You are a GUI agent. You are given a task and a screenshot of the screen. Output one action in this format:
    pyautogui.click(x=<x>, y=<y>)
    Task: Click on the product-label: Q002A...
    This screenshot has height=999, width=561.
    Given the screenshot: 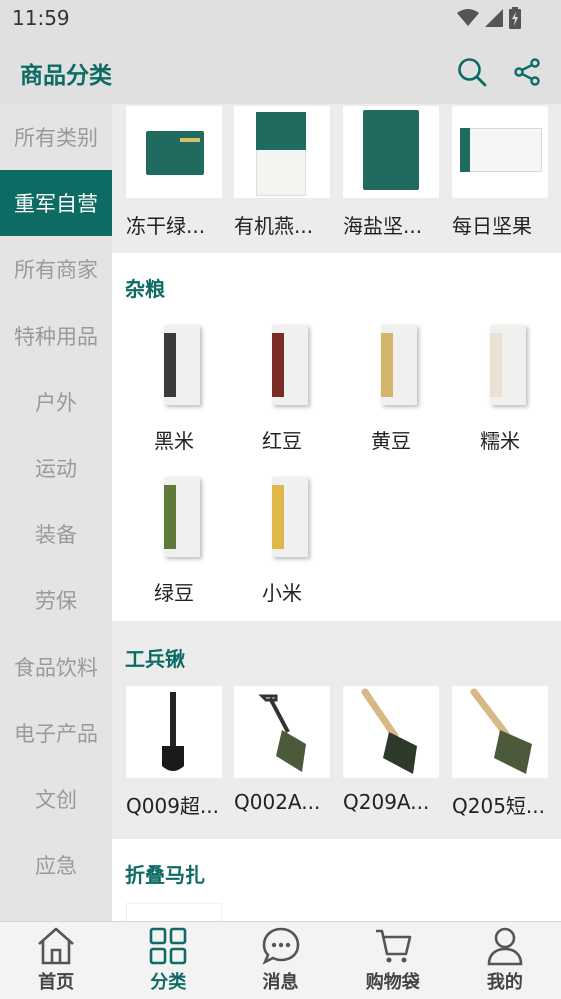 What is the action you would take?
    pyautogui.click(x=277, y=802)
    